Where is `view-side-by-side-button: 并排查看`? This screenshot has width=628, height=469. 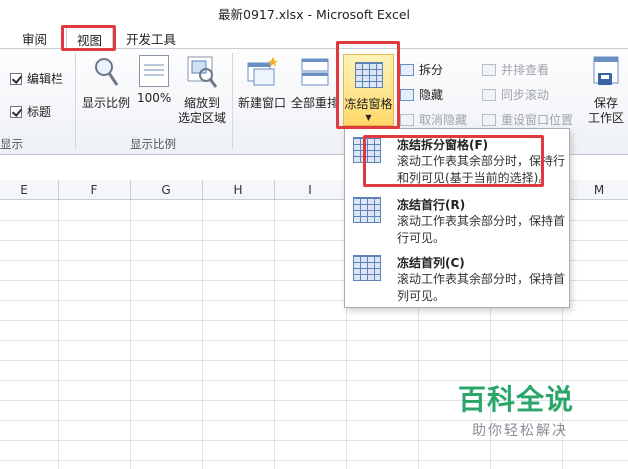
view-side-by-side-button: 并排查看 is located at coordinates (515, 69).